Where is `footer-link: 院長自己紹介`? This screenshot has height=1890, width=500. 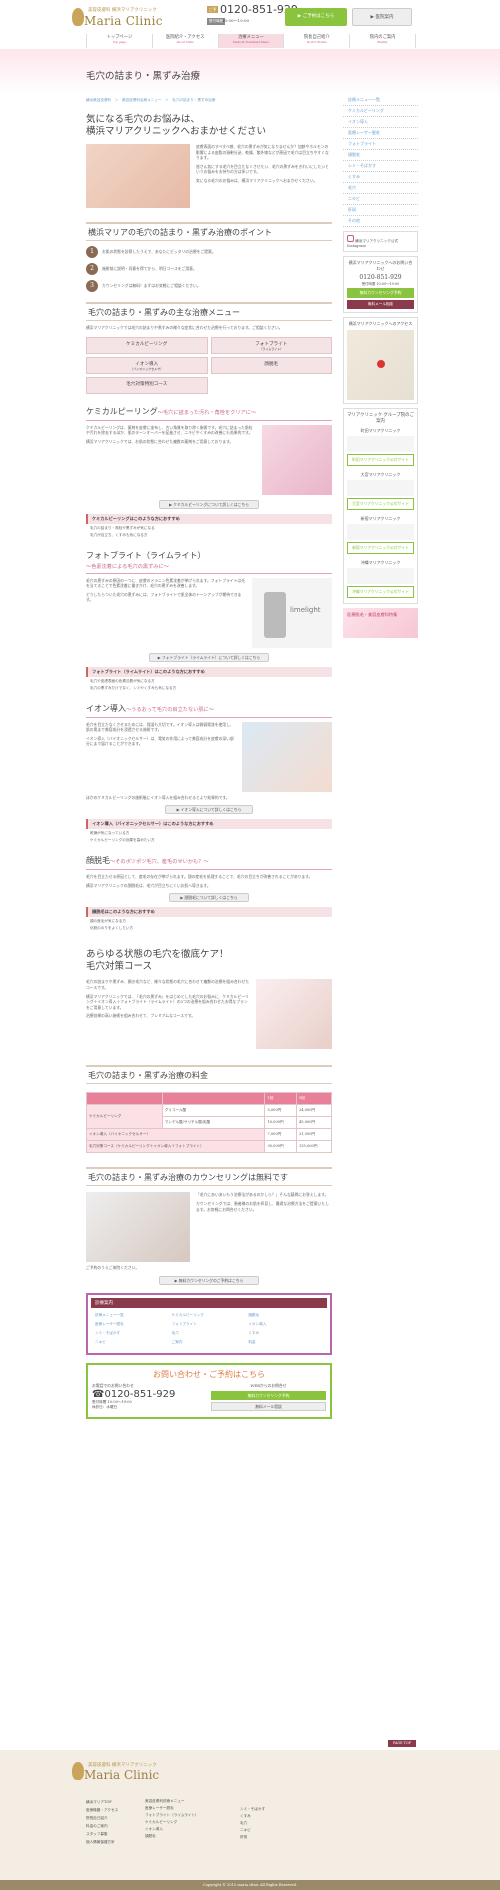
footer-link: 院長自己紹介 is located at coordinates (102, 1818).